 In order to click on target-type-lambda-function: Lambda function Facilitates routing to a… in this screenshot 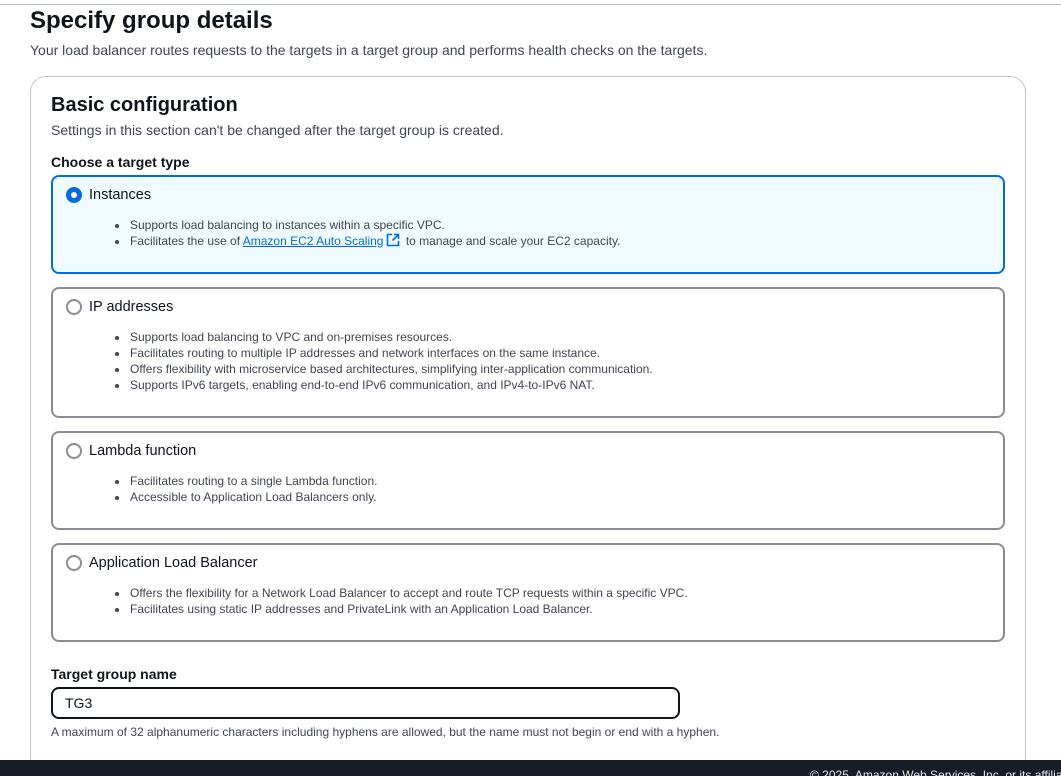, I will do `click(528, 480)`.